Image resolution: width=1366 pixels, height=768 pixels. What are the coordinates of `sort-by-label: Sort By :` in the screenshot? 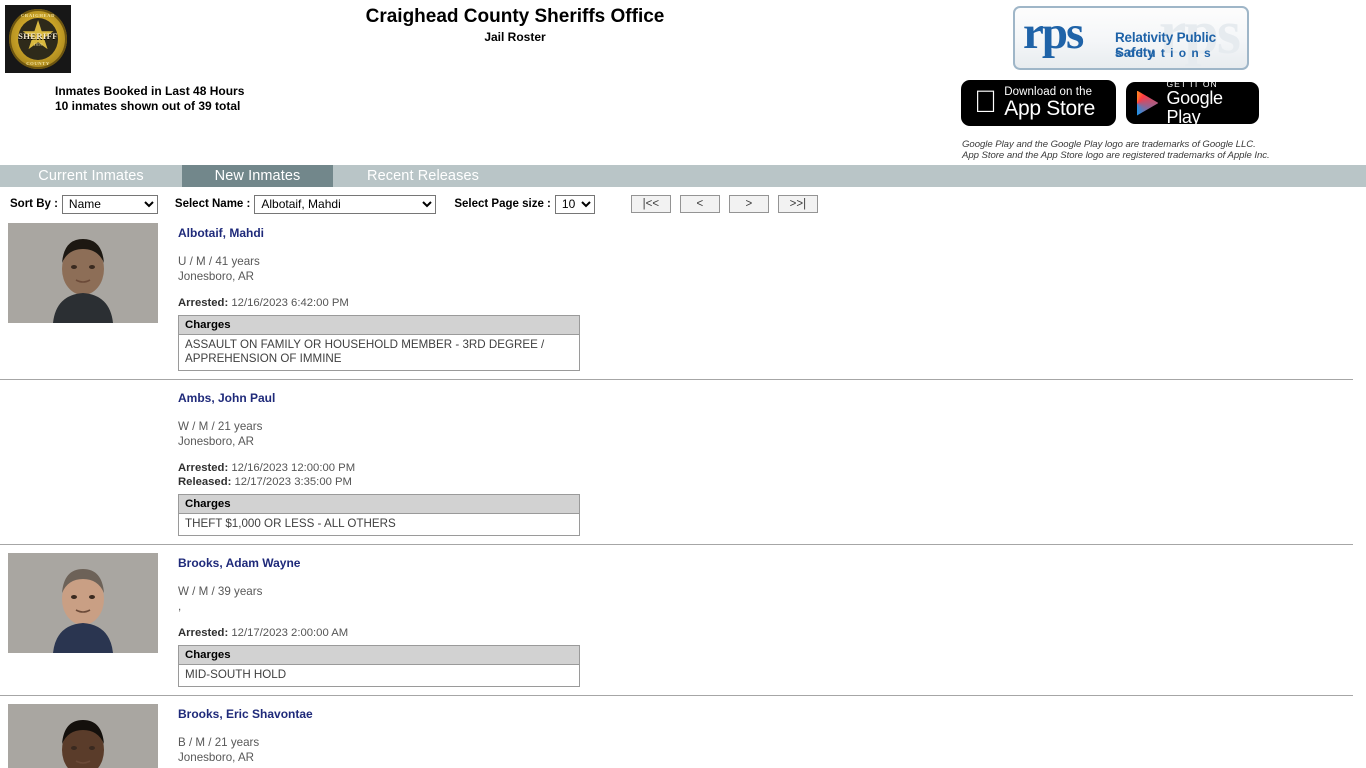 It's located at (34, 204).